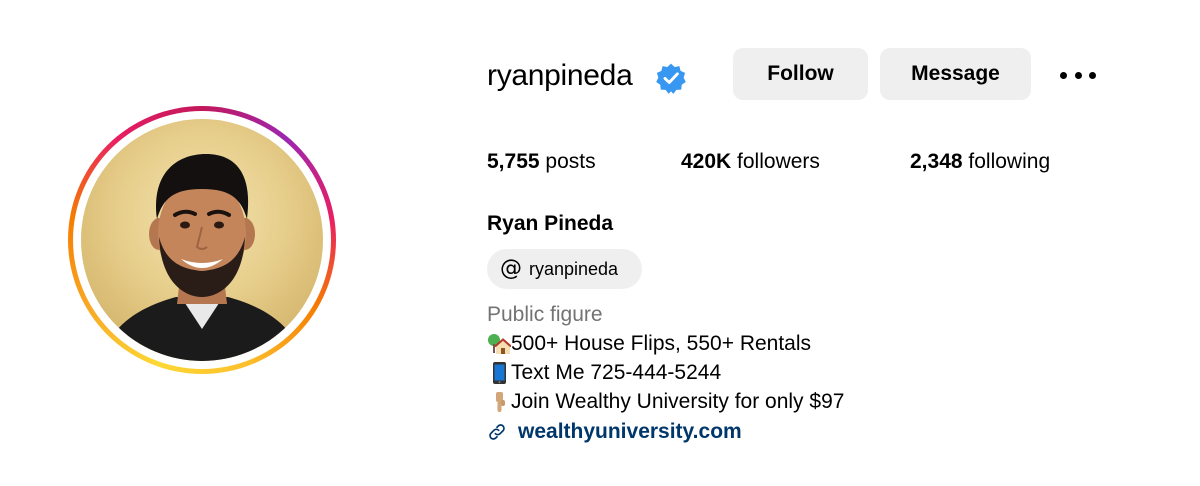 Image resolution: width=1200 pixels, height=486 pixels. I want to click on house-tree-emoji-icon, so click(499, 344).